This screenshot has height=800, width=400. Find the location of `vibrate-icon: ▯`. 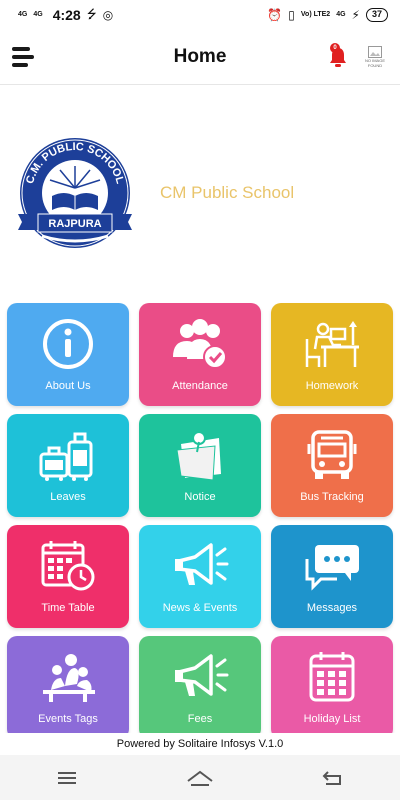

vibrate-icon: ▯ is located at coordinates (291, 15).